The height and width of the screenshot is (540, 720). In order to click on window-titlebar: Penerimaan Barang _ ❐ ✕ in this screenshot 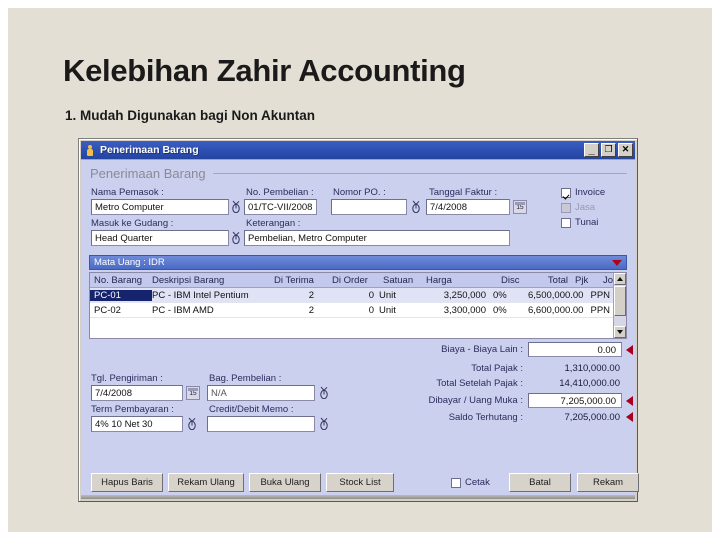, I will do `click(358, 150)`.